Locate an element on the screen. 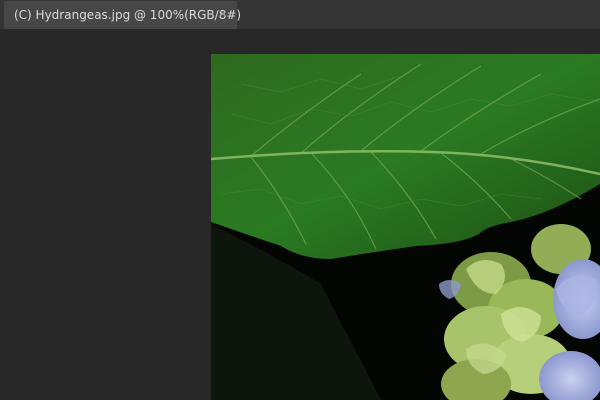  document-tab: (C) Hydrangeas.jpg @ 100%(RGB/8#) × is located at coordinates (122, 15).